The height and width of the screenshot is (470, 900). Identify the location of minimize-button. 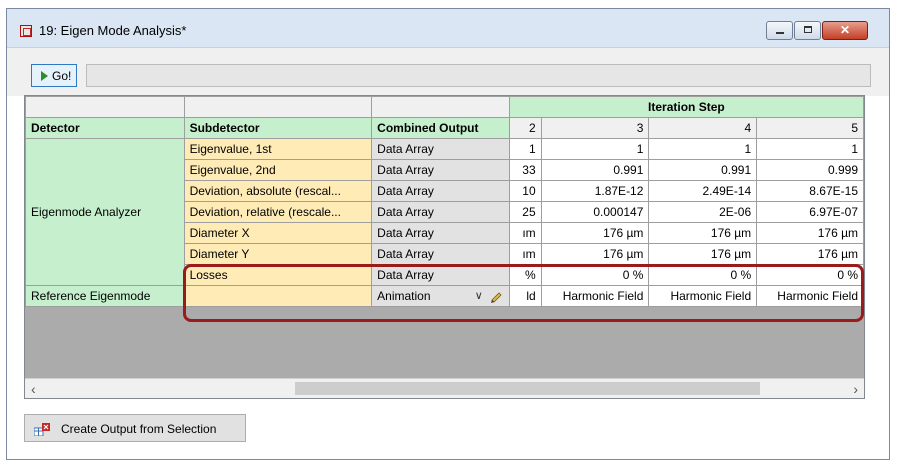
(779, 30).